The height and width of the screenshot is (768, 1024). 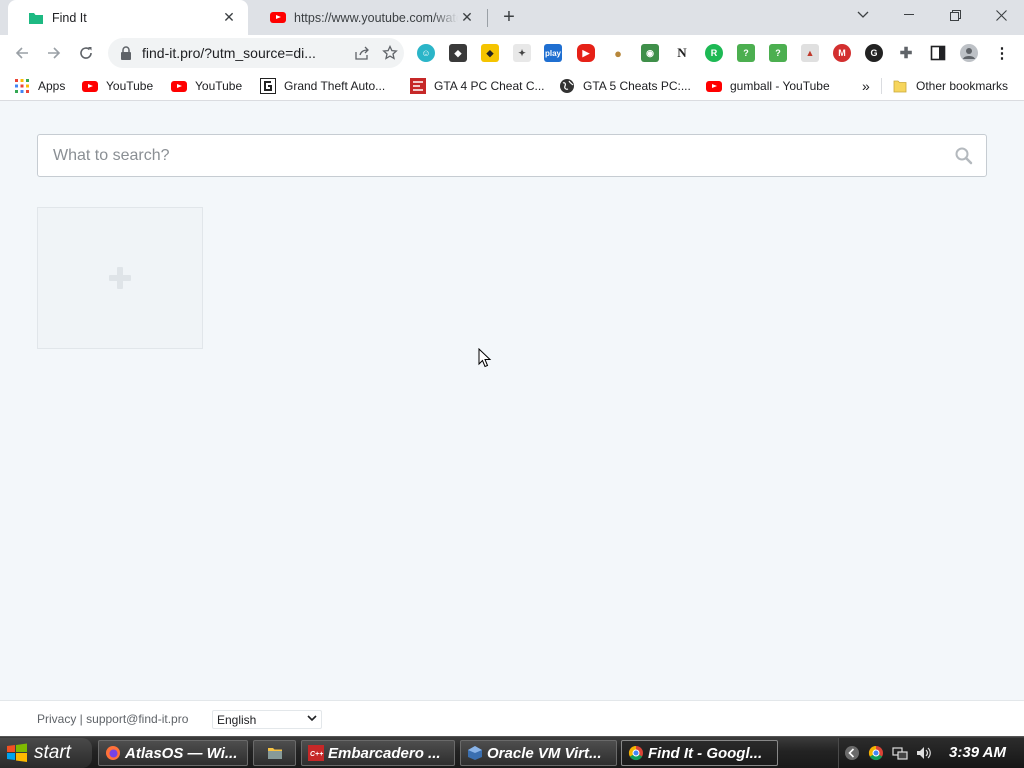 What do you see at coordinates (126, 53) in the screenshot?
I see `lock-icon` at bounding box center [126, 53].